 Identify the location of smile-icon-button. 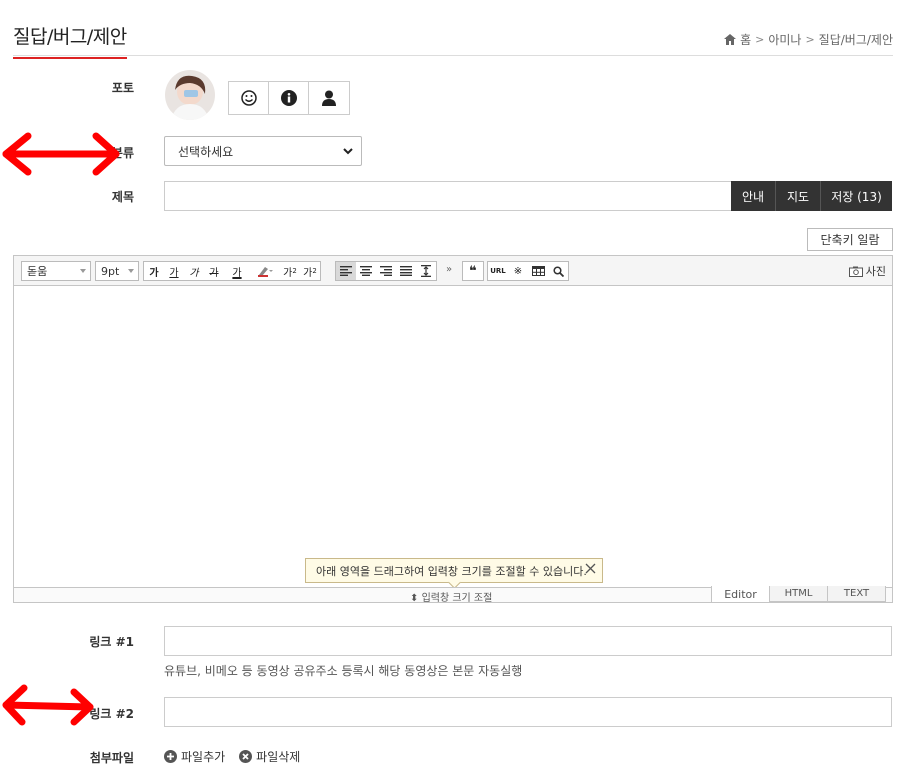
(249, 98).